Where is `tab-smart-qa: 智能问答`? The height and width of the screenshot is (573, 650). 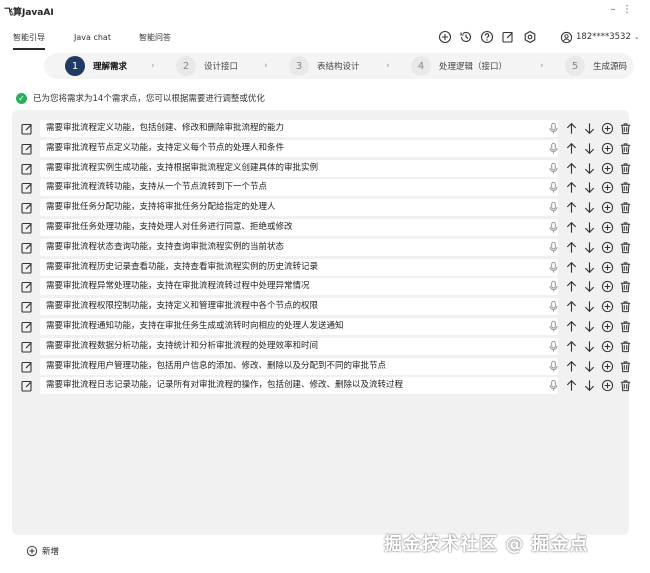
tab-smart-qa: 智能问答 is located at coordinates (155, 38).